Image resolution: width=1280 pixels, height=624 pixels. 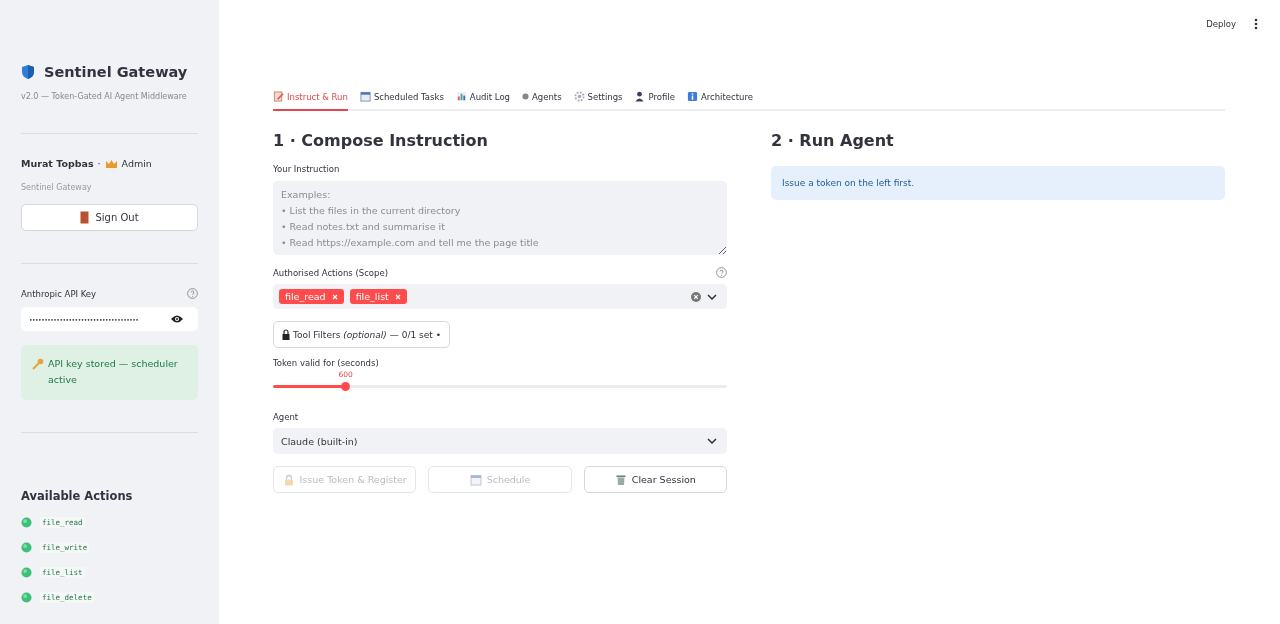 I want to click on token-label: Token valid for (seconds), so click(x=326, y=363).